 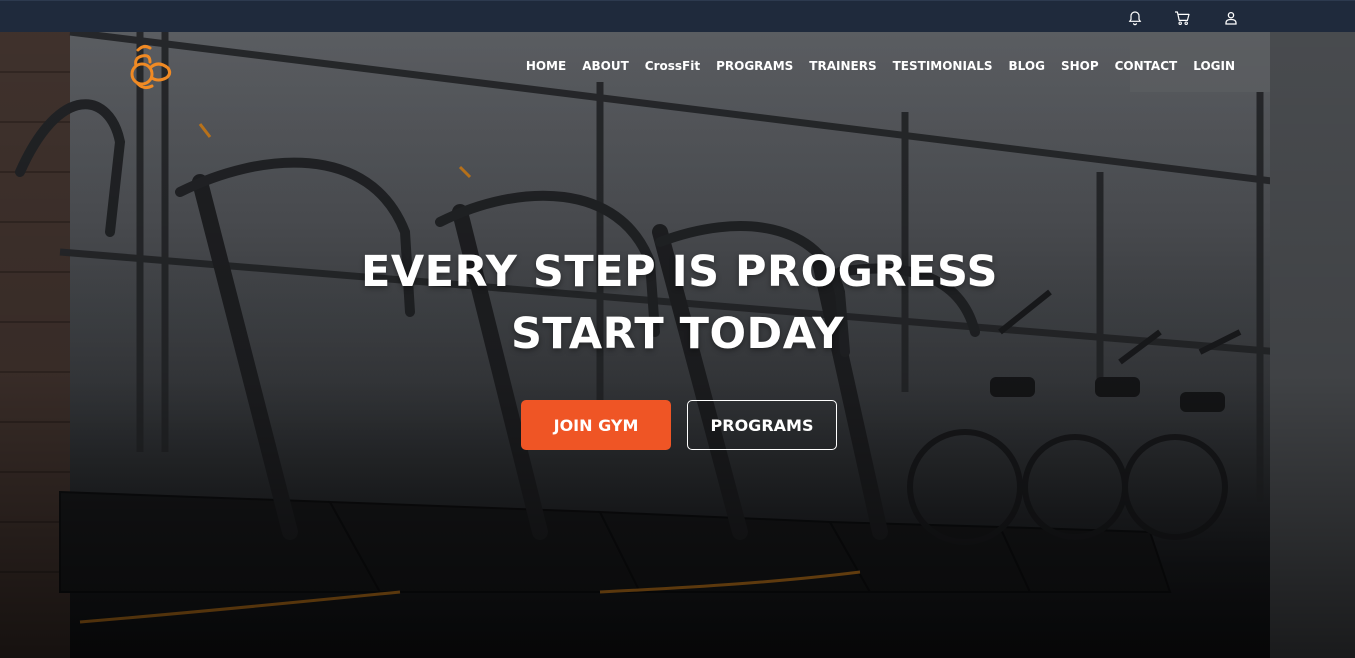 I want to click on nav-blog: BLOG, so click(x=1027, y=66).